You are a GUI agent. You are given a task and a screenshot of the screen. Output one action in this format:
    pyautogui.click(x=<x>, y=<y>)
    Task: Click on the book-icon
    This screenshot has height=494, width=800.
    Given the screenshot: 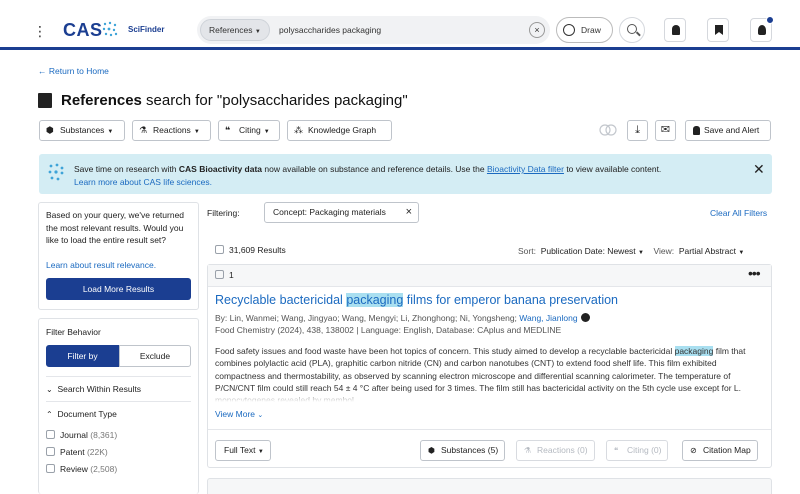 What is the action you would take?
    pyautogui.click(x=45, y=100)
    